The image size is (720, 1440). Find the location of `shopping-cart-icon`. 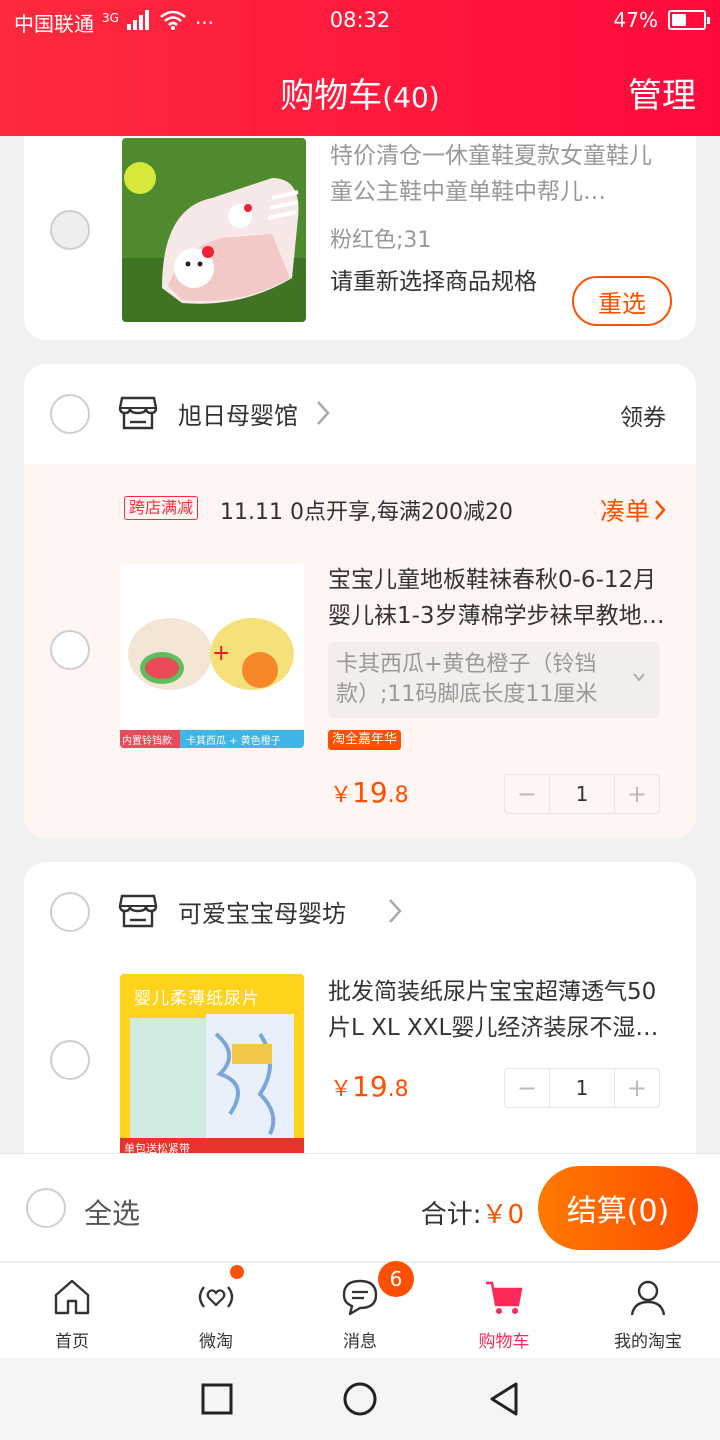

shopping-cart-icon is located at coordinates (504, 1297).